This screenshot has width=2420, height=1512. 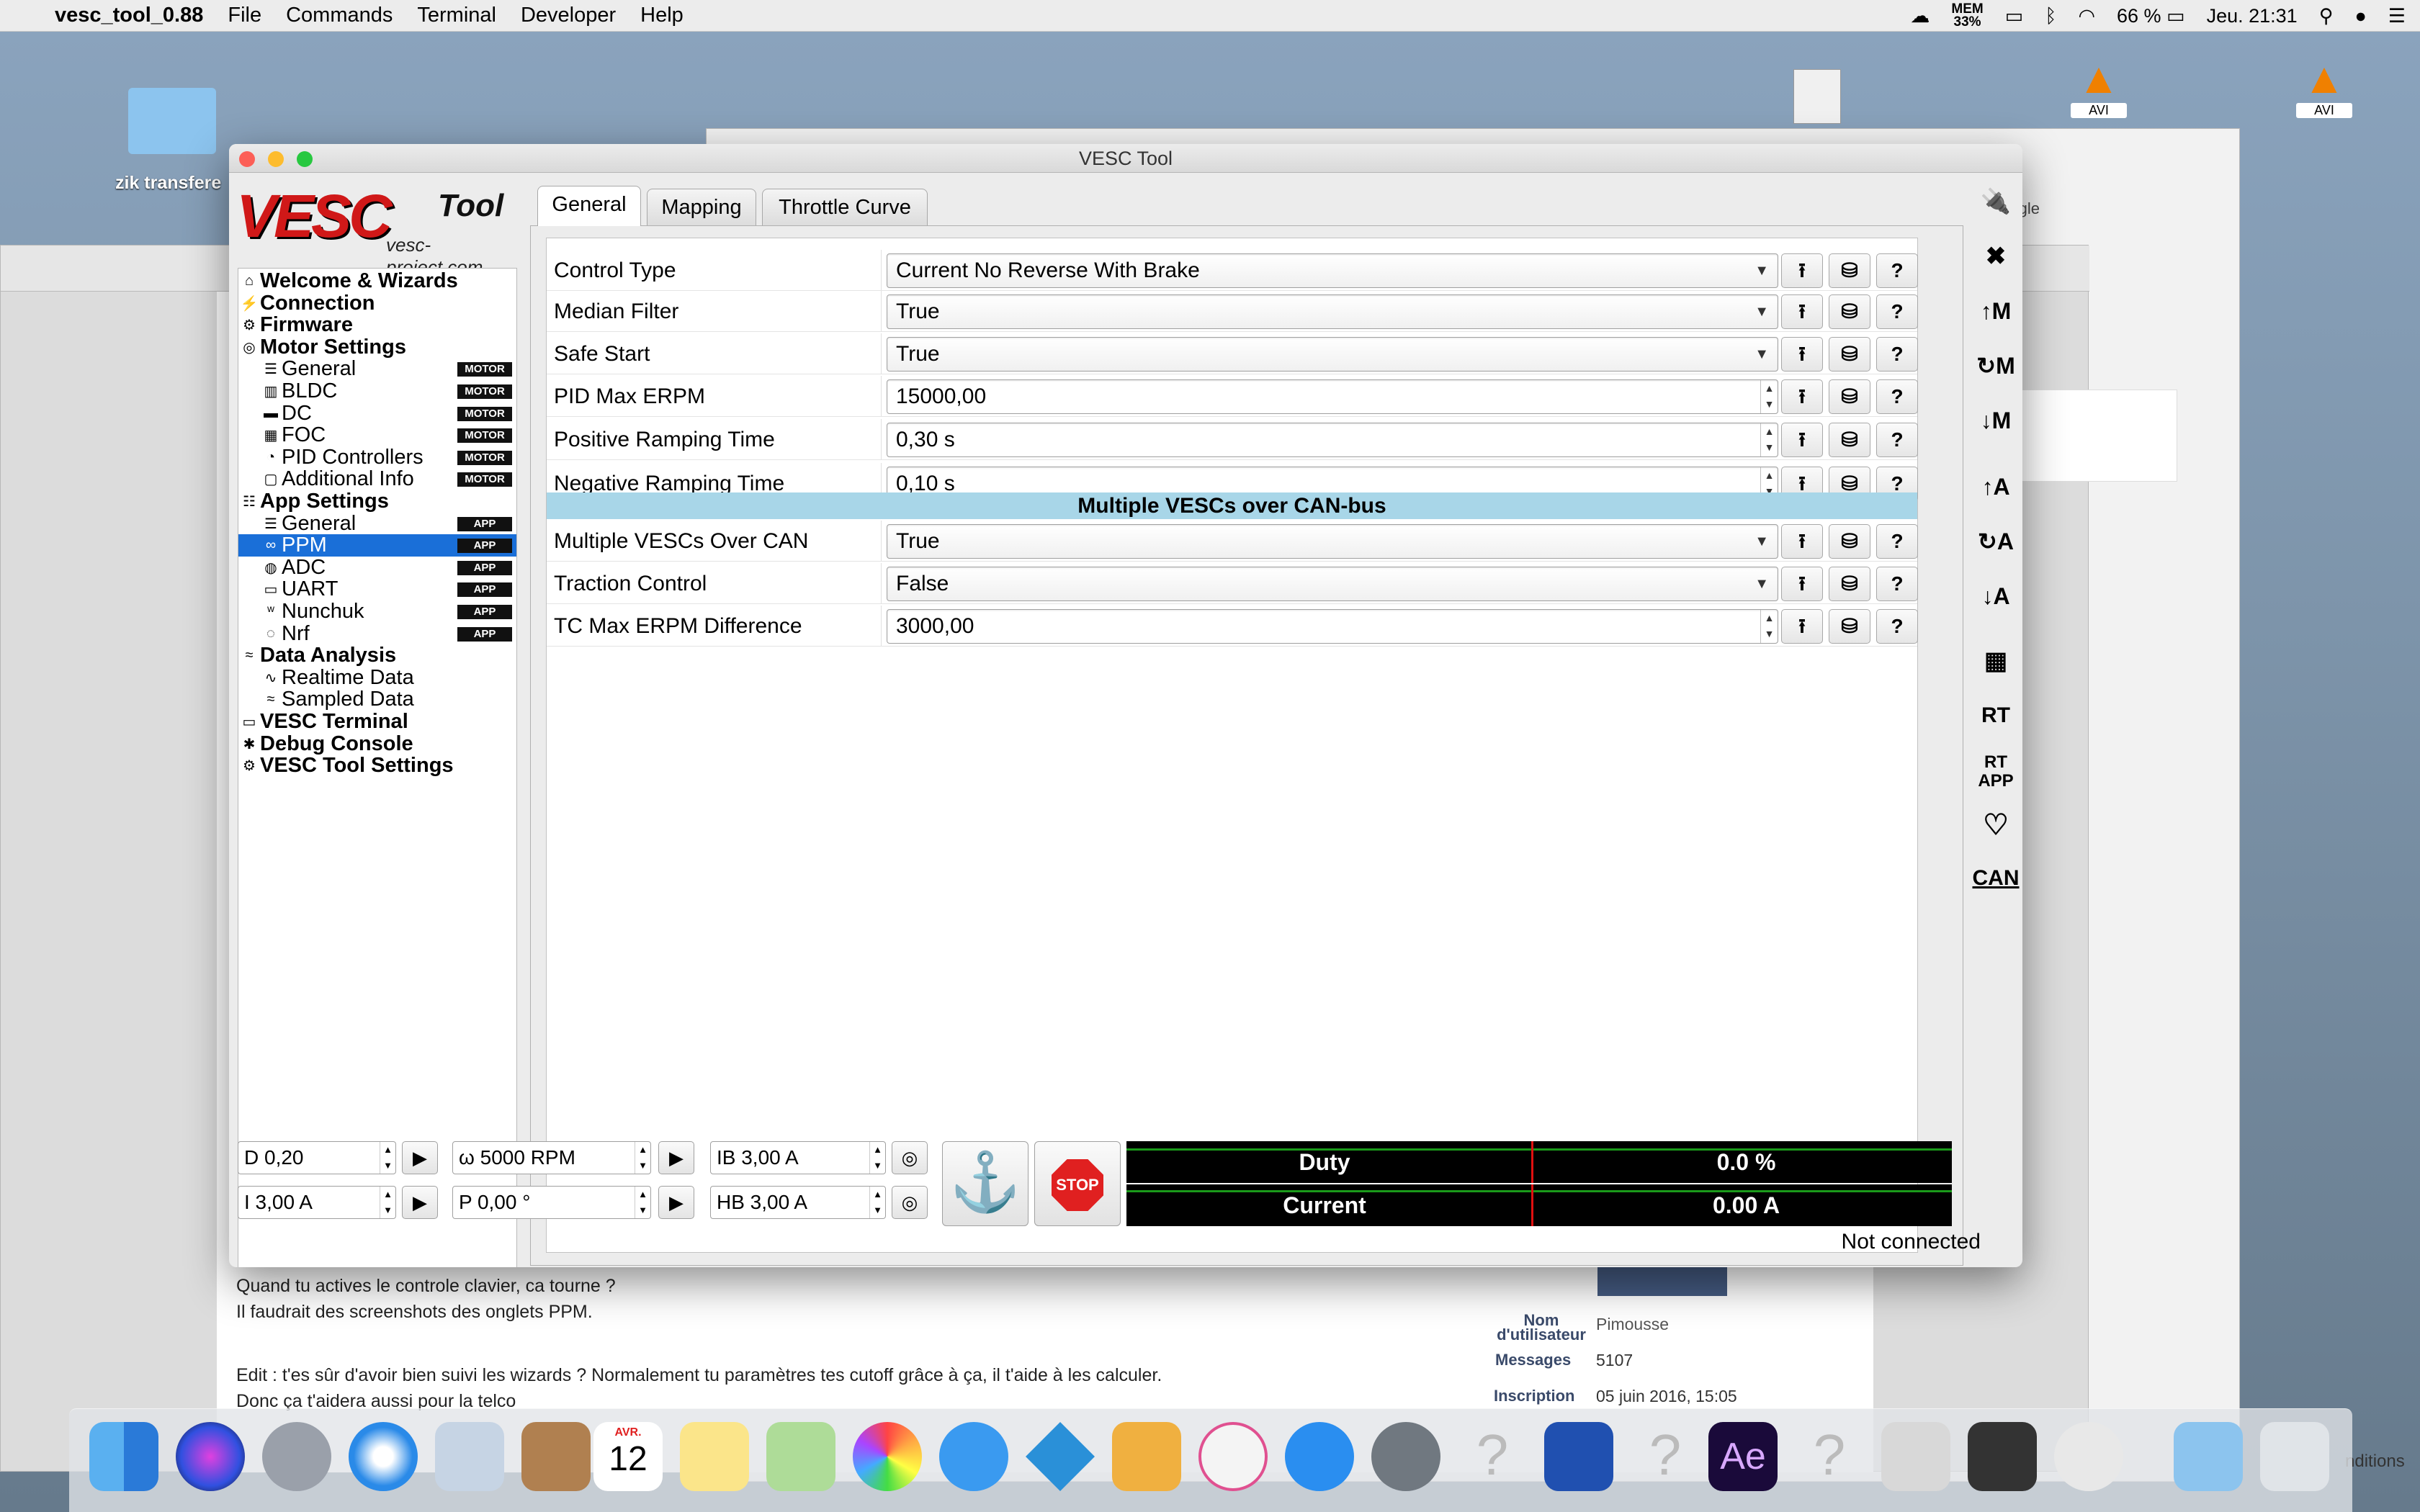 What do you see at coordinates (2088, 1456) in the screenshot?
I see `printer-queue-icon` at bounding box center [2088, 1456].